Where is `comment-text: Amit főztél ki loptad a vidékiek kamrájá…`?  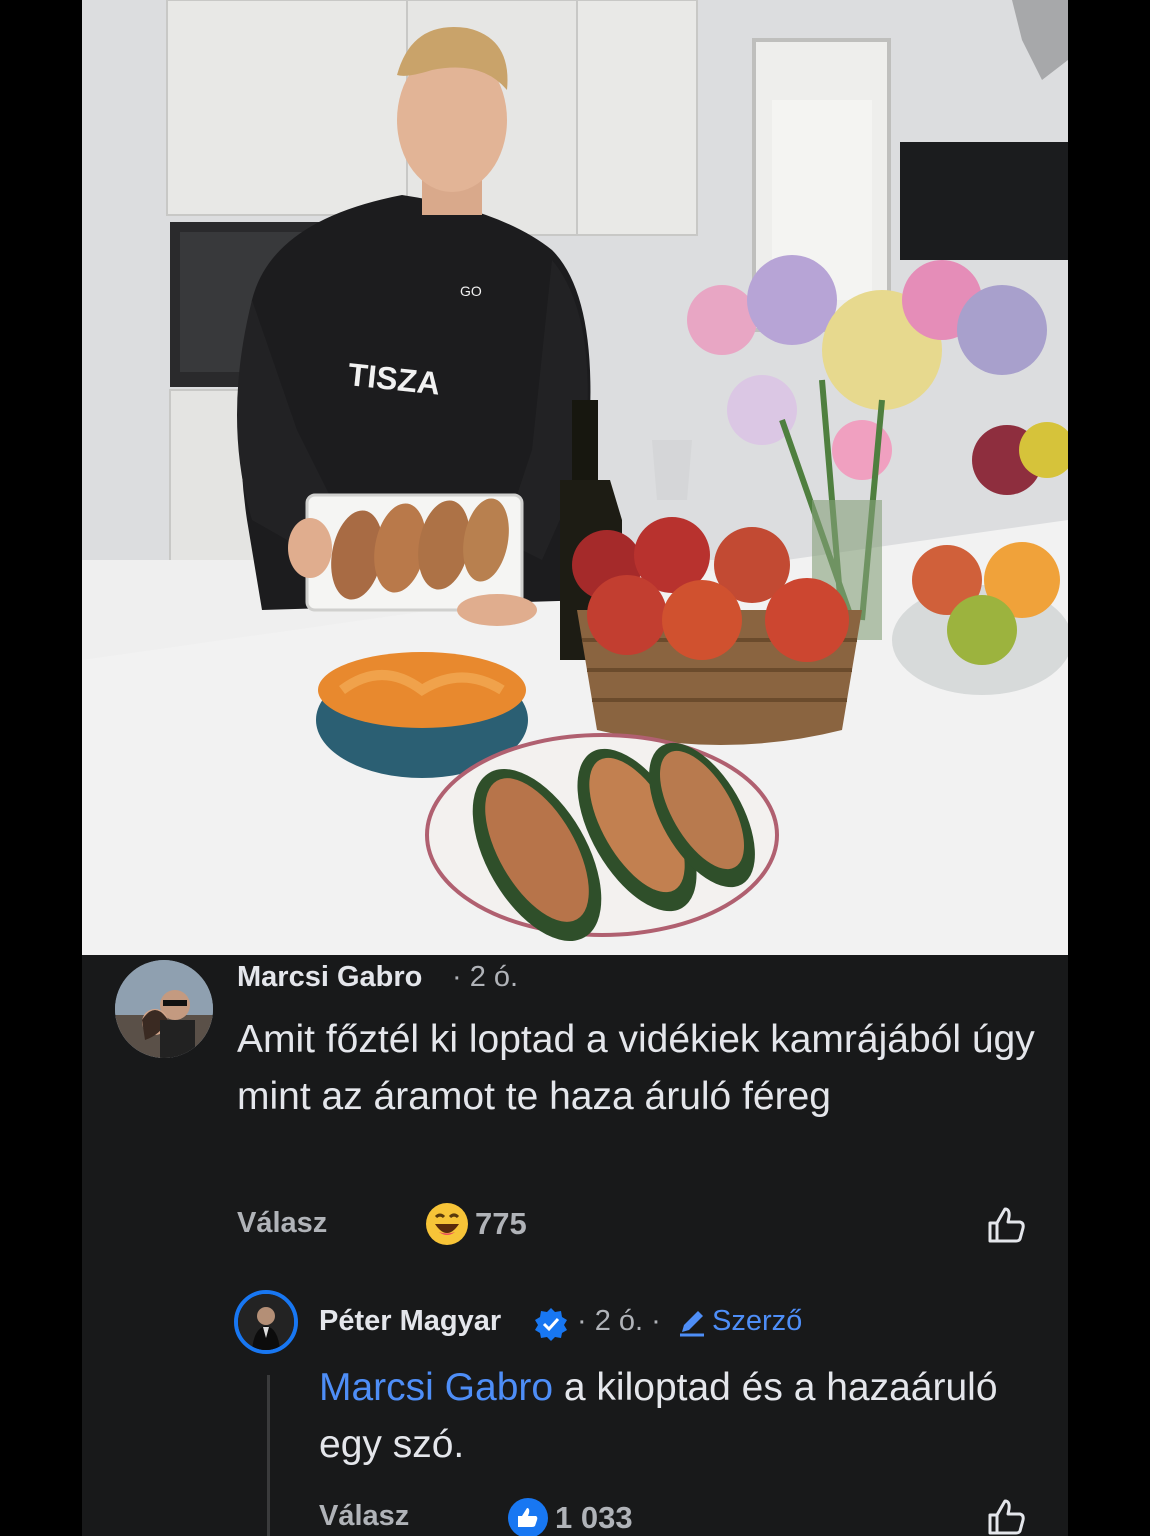 comment-text: Amit főztél ki loptad a vidékiek kamrájá… is located at coordinates (636, 1068).